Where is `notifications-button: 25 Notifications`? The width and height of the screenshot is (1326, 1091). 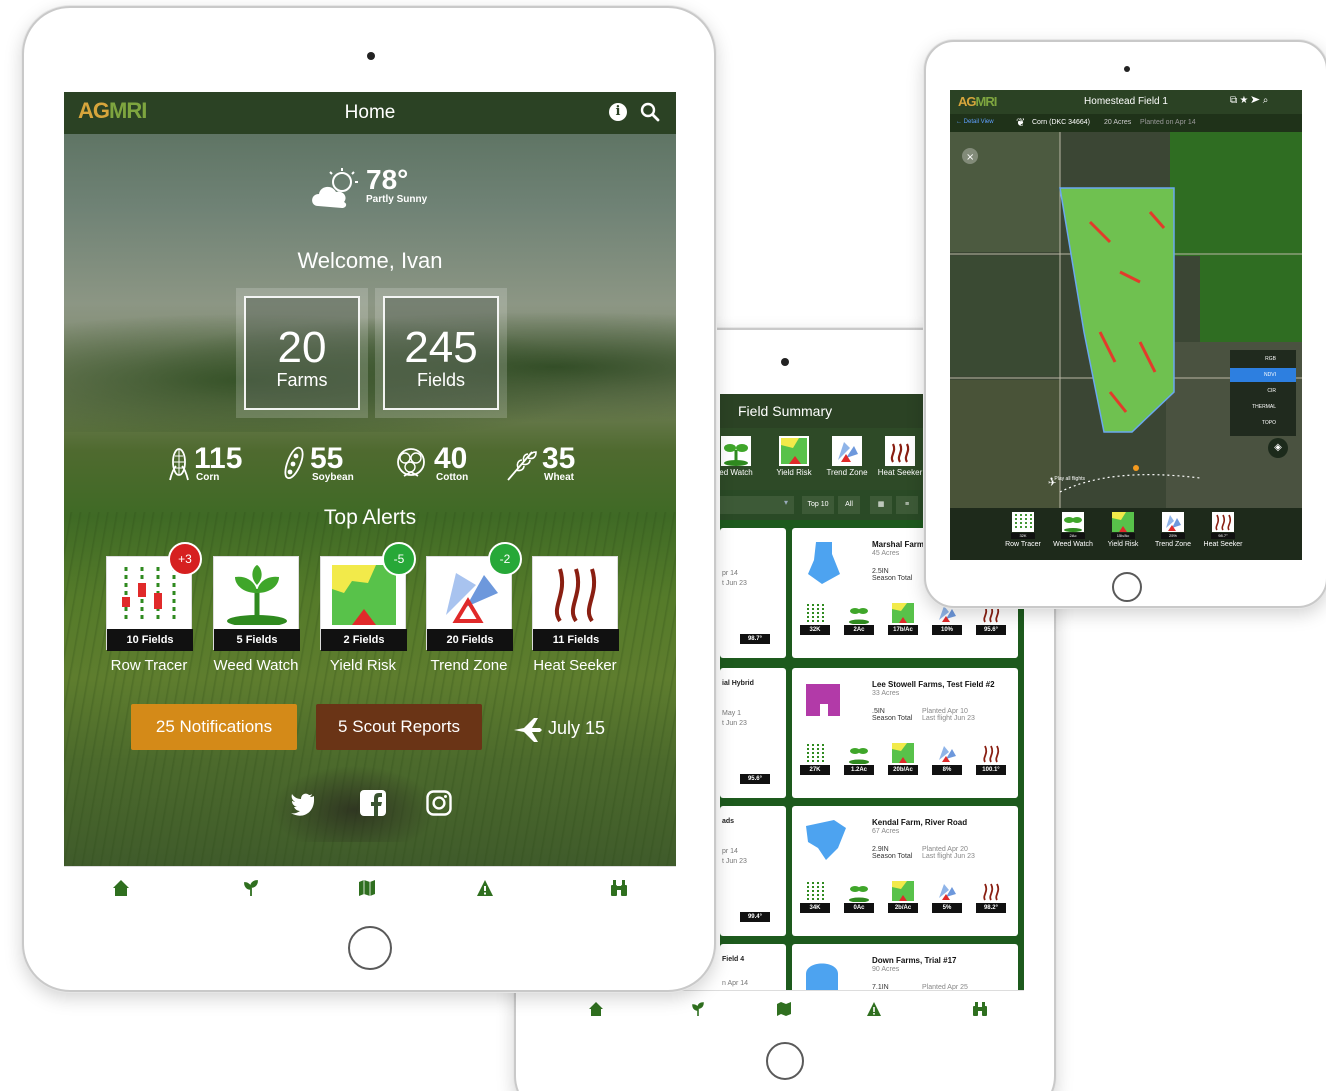 notifications-button: 25 Notifications is located at coordinates (214, 727).